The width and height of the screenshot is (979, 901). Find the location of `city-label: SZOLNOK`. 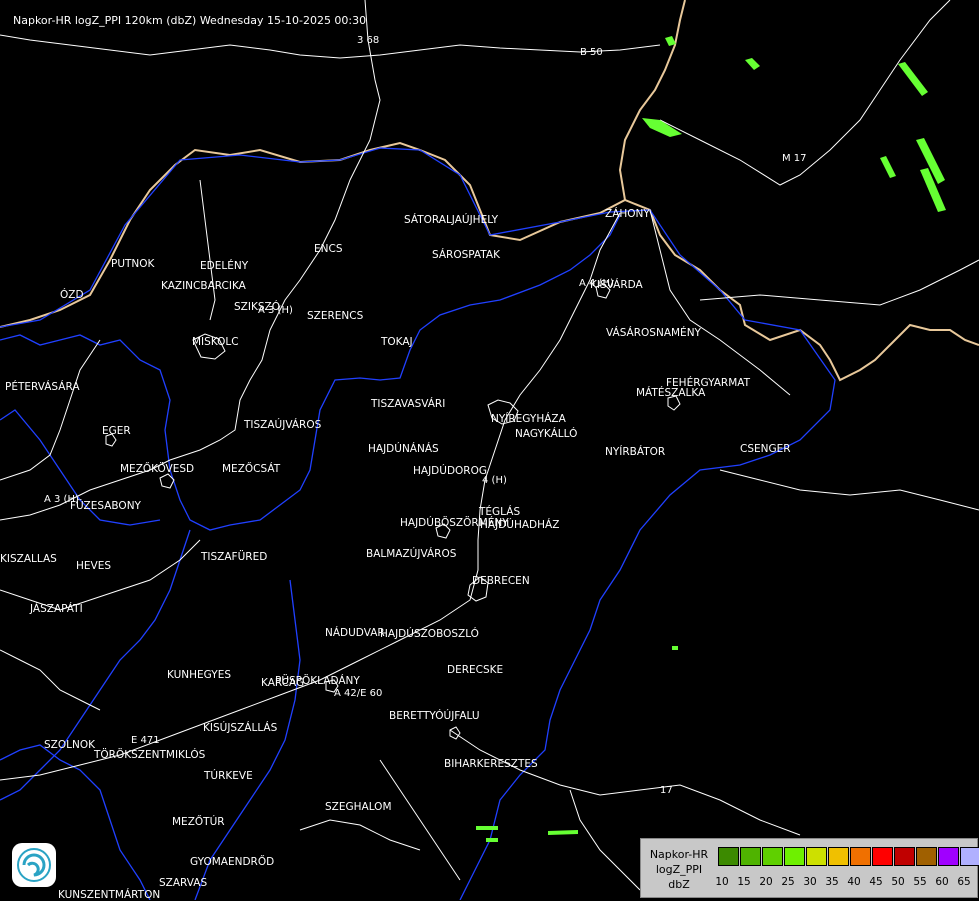

city-label: SZOLNOK is located at coordinates (69, 745).